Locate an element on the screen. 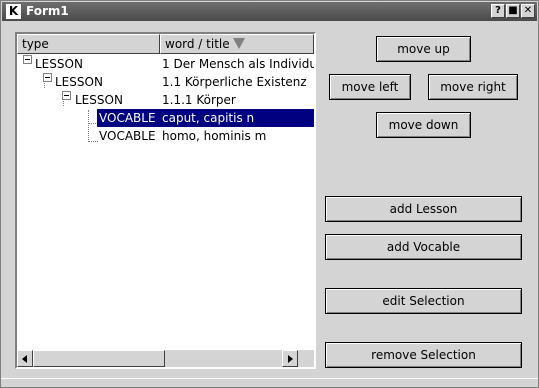 This screenshot has width=539, height=388. row-title: caput, capitis n is located at coordinates (208, 118).